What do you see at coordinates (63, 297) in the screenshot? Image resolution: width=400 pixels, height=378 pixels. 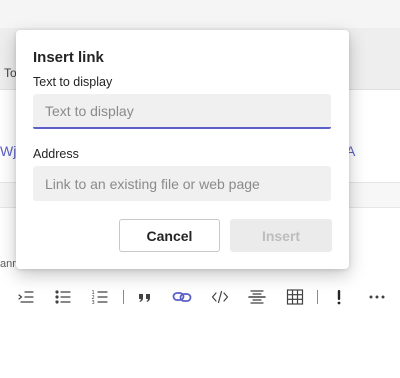 I see `bulleted-list-icon` at bounding box center [63, 297].